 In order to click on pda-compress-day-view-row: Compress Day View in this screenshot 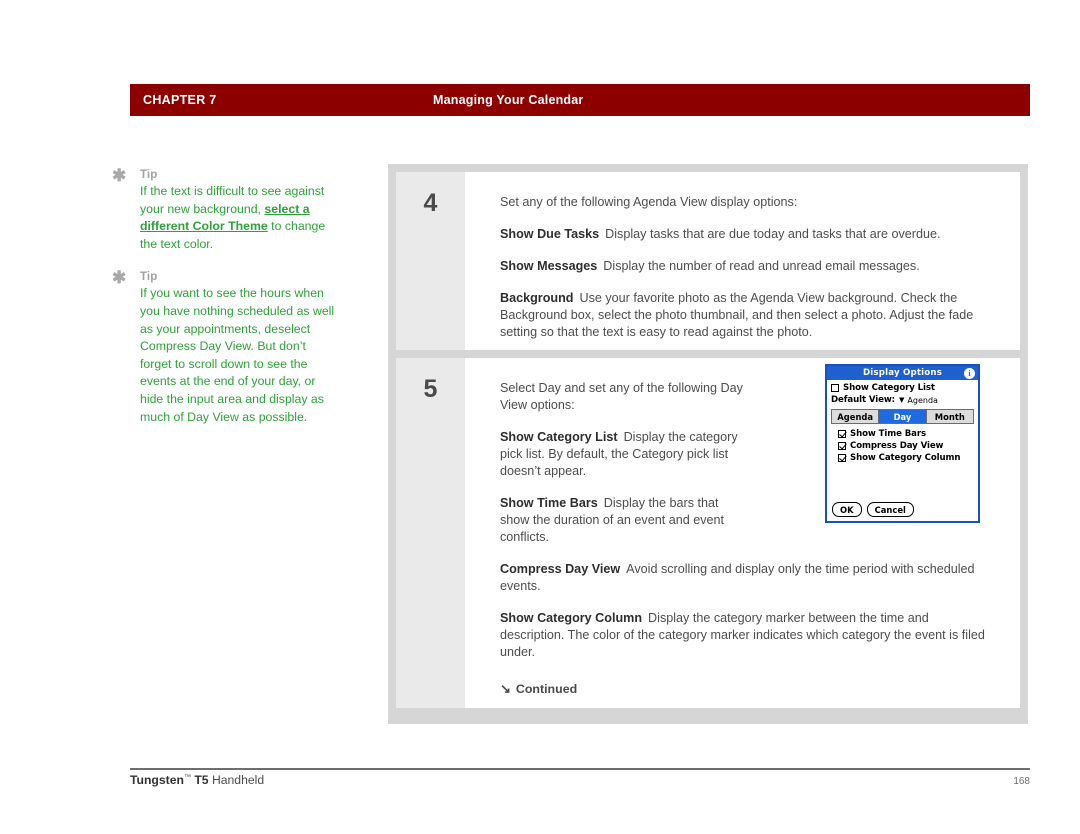, I will do `click(906, 446)`.